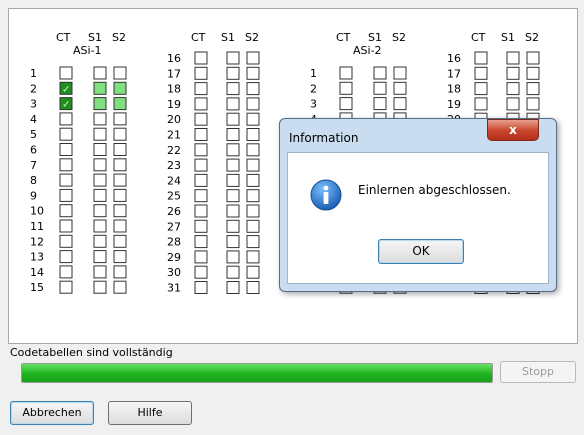 This screenshot has width=584, height=435. What do you see at coordinates (150, 413) in the screenshot?
I see `help-button: Hilfe` at bounding box center [150, 413].